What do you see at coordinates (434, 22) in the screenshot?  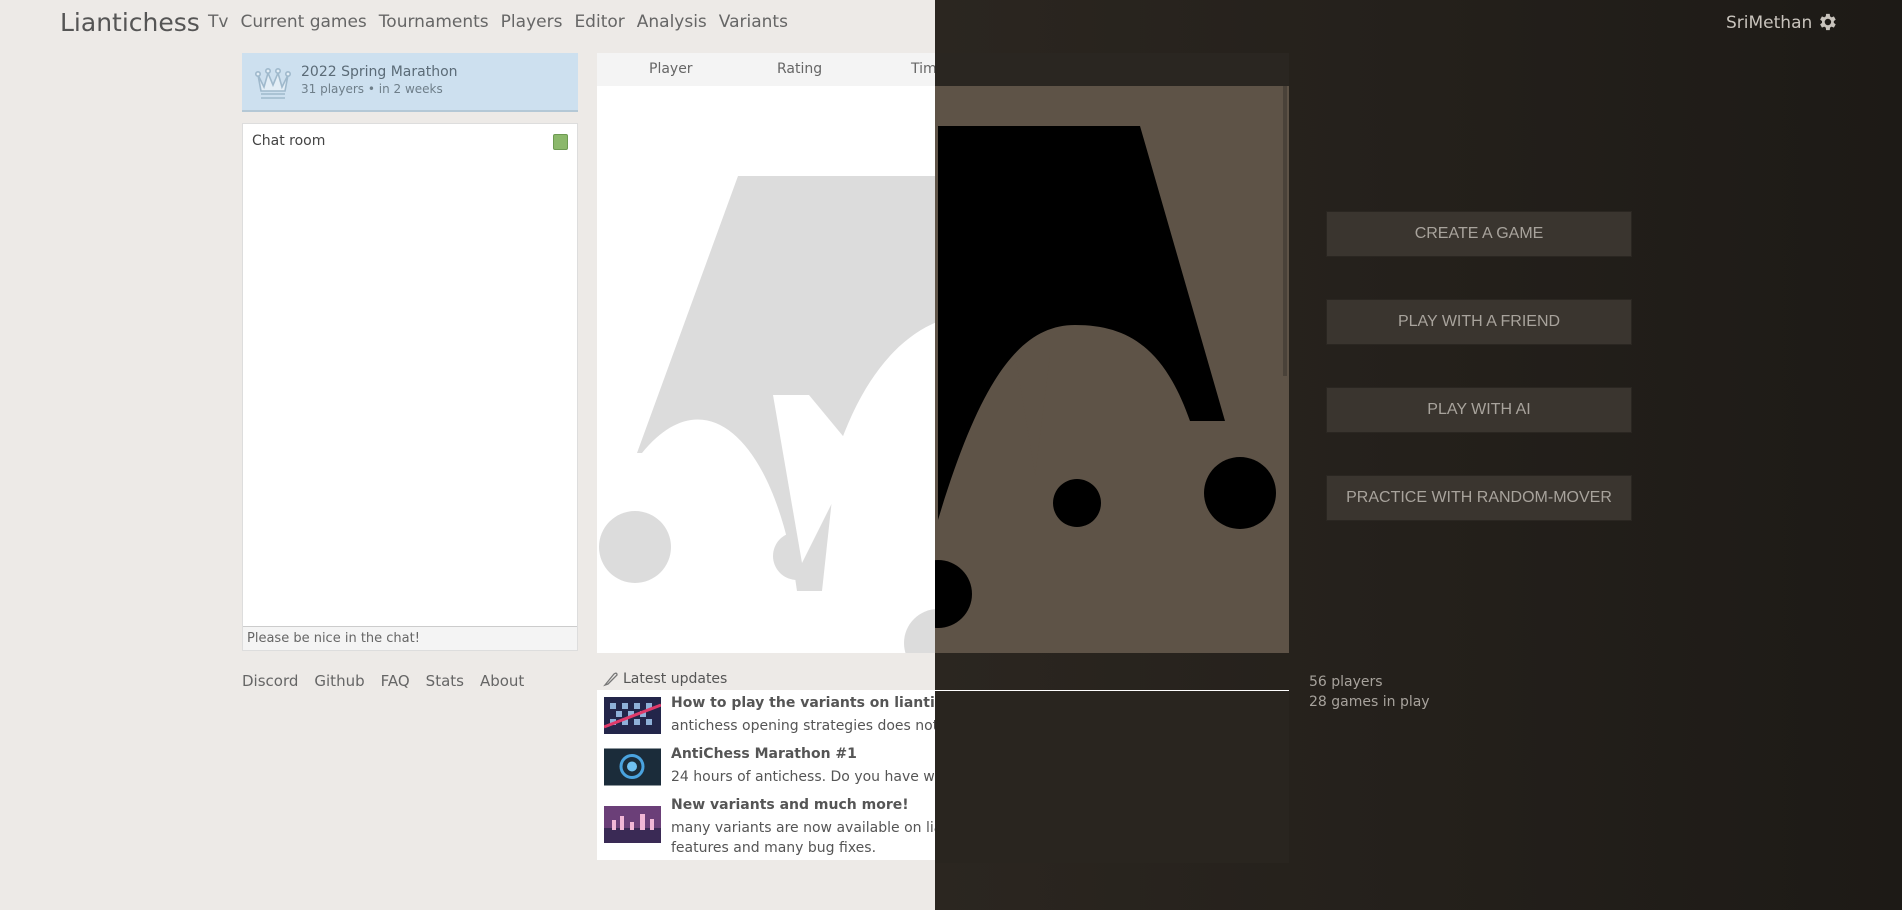 I see `nav-tournaments: Tournaments` at bounding box center [434, 22].